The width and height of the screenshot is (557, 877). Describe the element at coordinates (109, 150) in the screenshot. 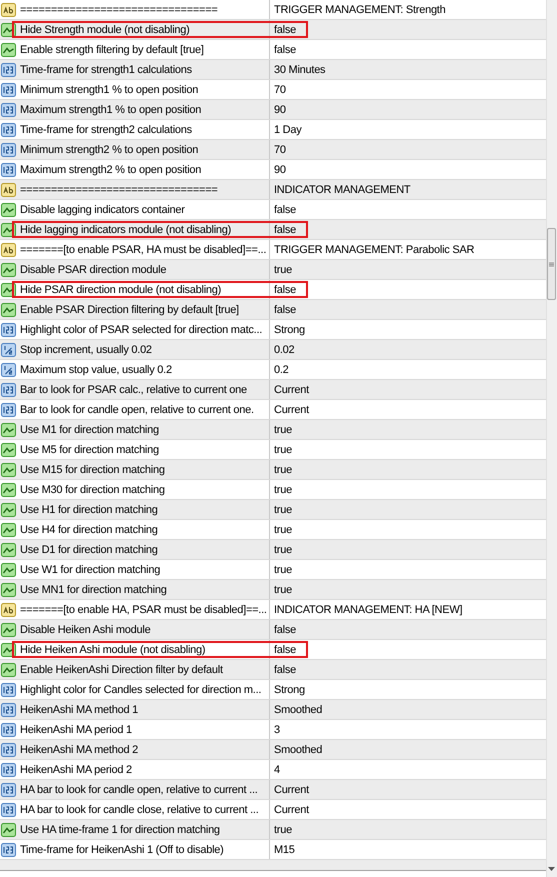

I see `parameter-name: Minimum strength2 % to open position` at that location.